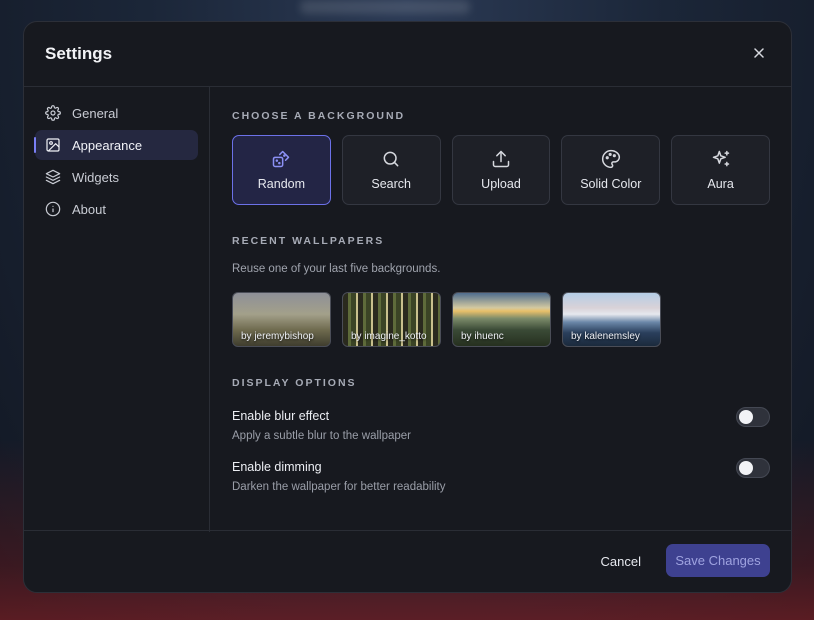 This screenshot has height=620, width=814. I want to click on sparkles-icon, so click(721, 159).